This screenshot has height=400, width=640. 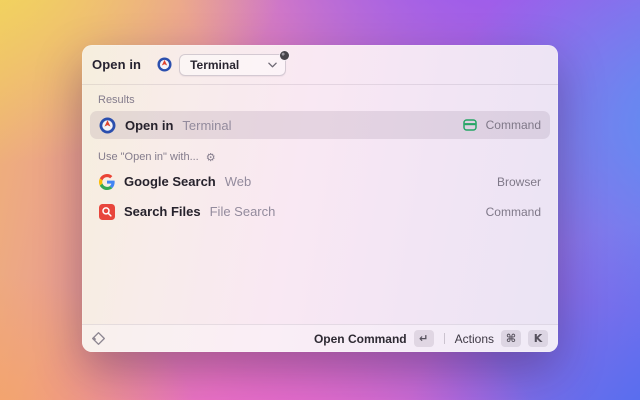 What do you see at coordinates (162, 211) in the screenshot?
I see `list-item-title: Search Files` at bounding box center [162, 211].